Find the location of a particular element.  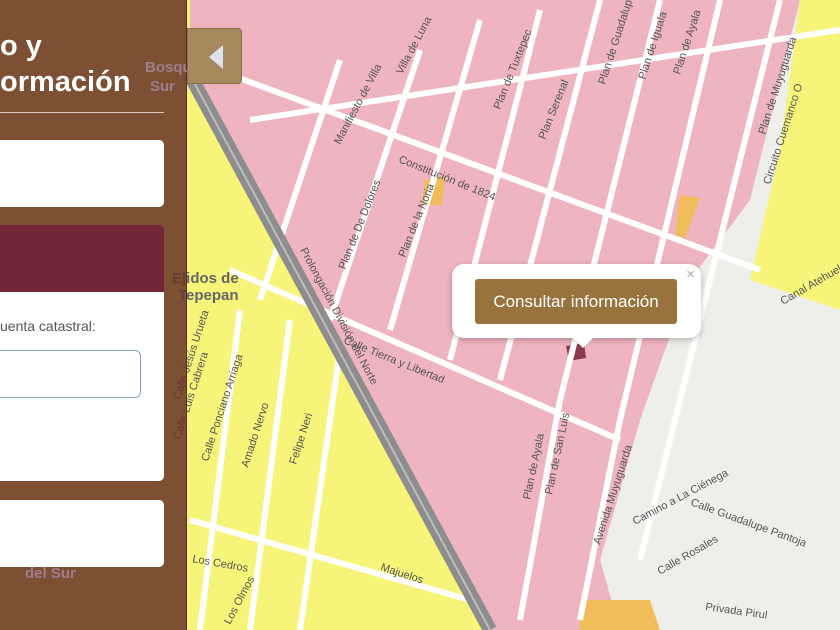

chevron-left-icon is located at coordinates (216, 57).